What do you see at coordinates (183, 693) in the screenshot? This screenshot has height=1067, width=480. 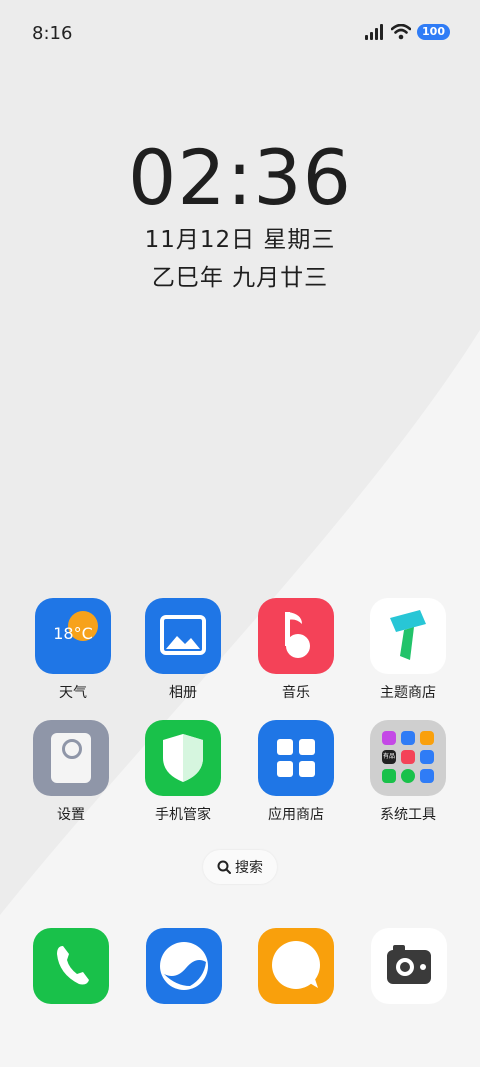 I see `app-label: 相册` at bounding box center [183, 693].